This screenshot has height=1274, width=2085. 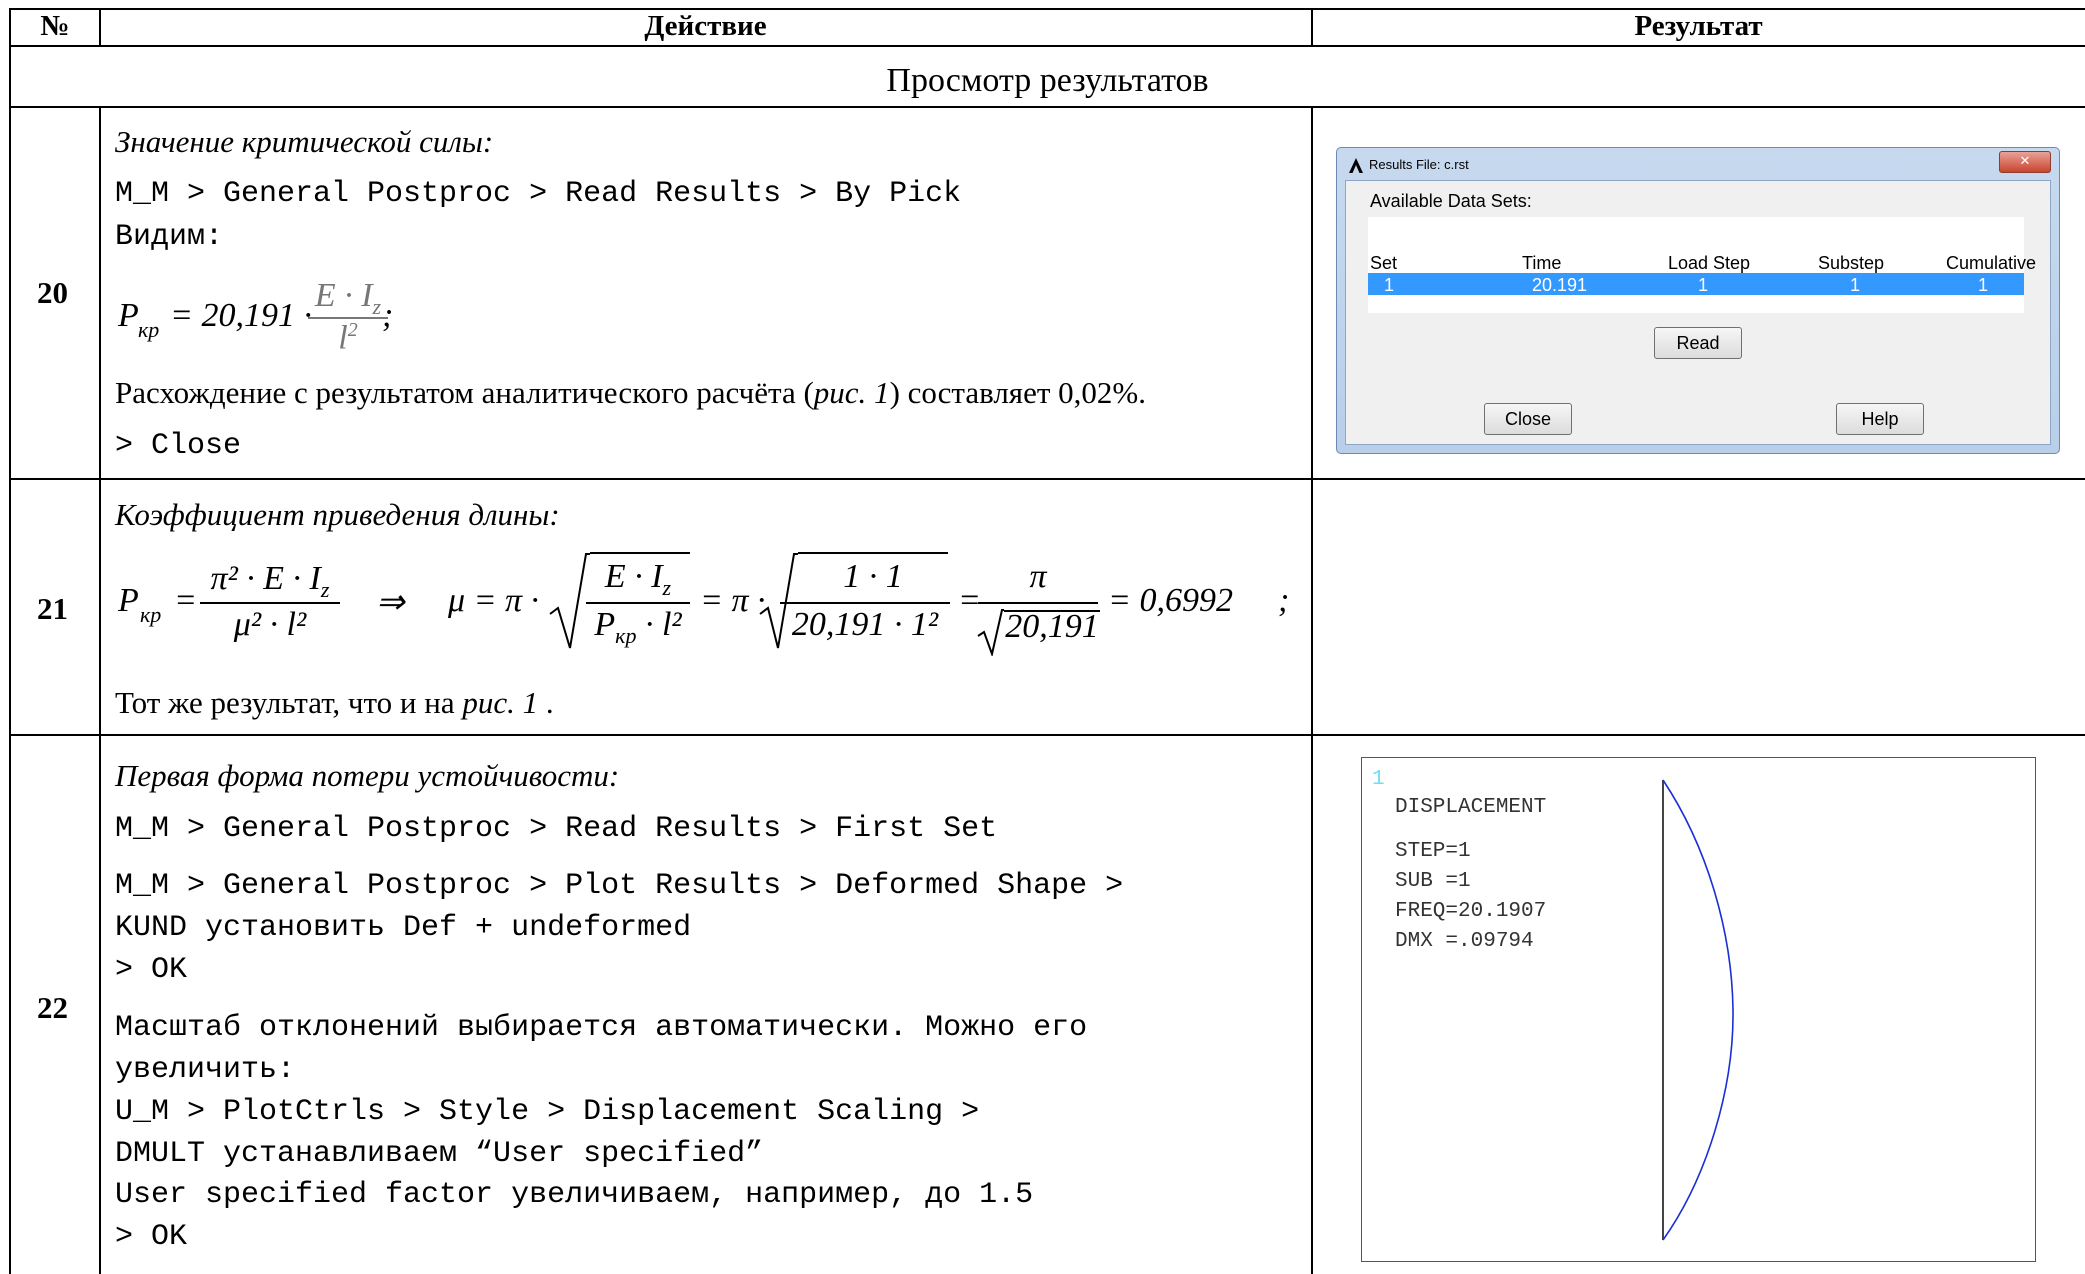 I want to click on row-number-20: 20, so click(x=52, y=292).